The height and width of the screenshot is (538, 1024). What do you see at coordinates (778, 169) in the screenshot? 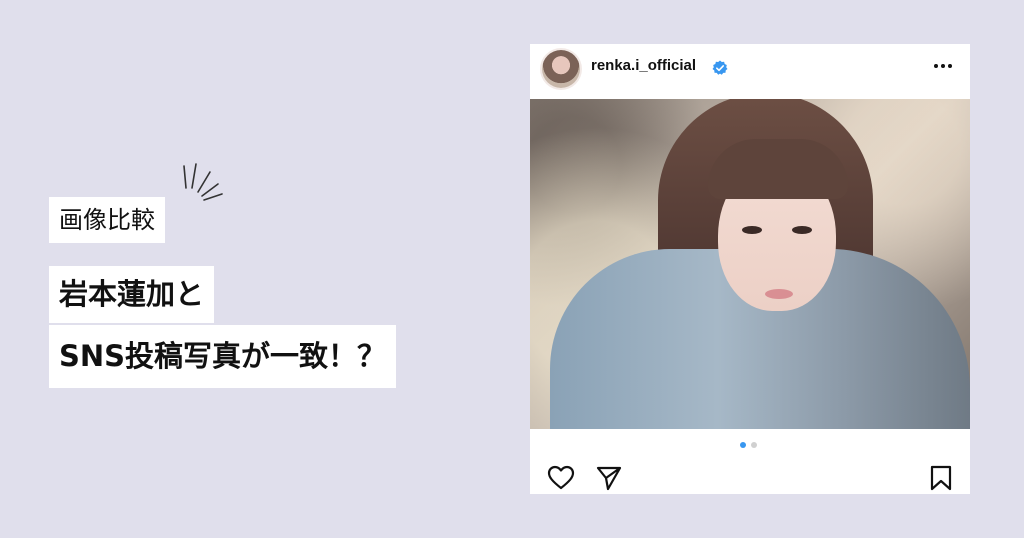
I see `photo-bangs` at bounding box center [778, 169].